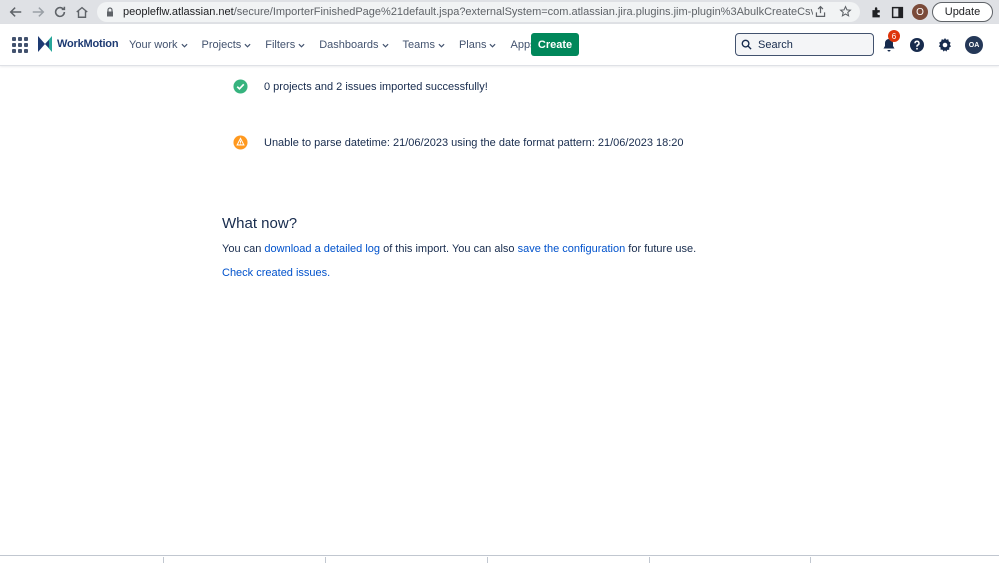  I want to click on search-field, so click(804, 44).